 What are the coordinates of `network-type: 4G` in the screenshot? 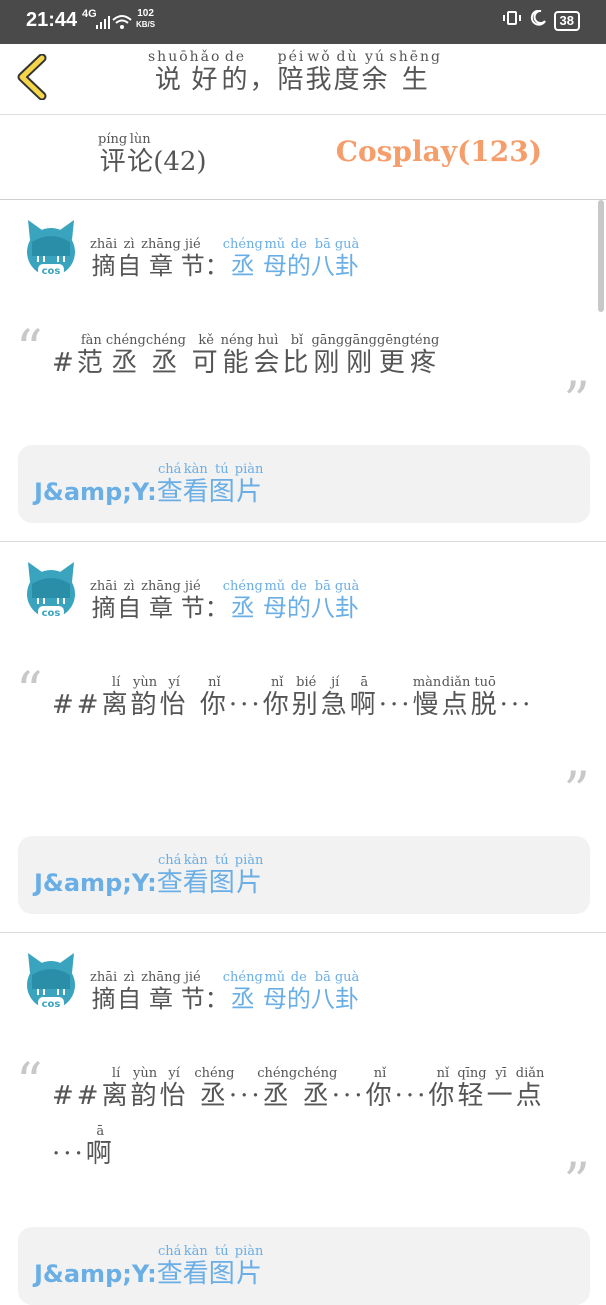 It's located at (89, 14).